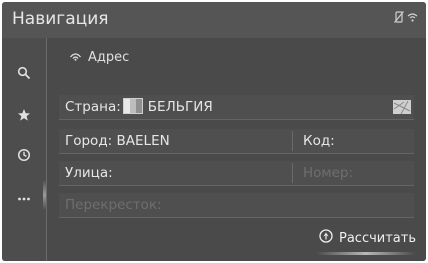 The height and width of the screenshot is (263, 428). I want to click on map-icon, so click(402, 109).